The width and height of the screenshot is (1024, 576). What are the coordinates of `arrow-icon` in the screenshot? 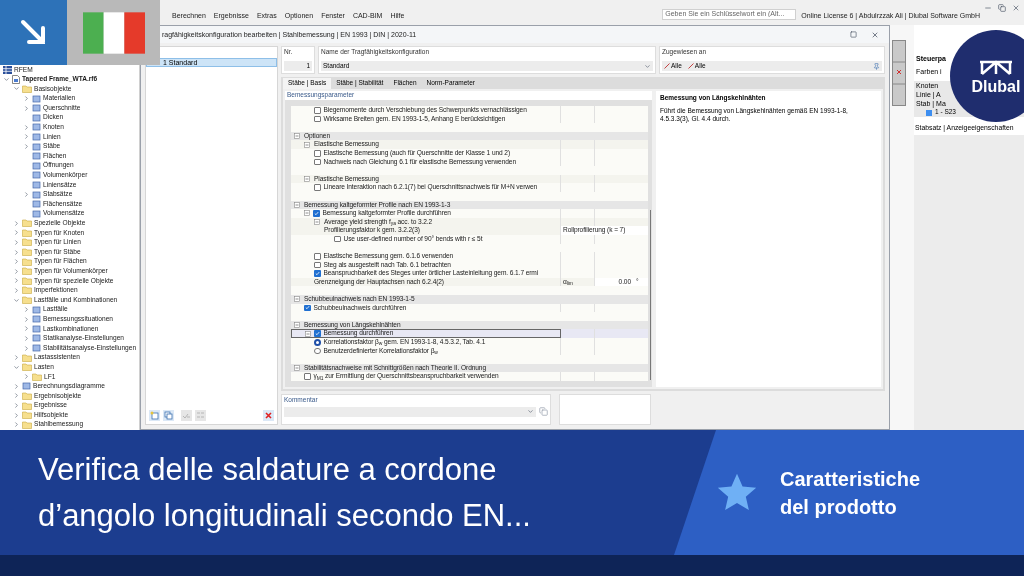 It's located at (33, 32).